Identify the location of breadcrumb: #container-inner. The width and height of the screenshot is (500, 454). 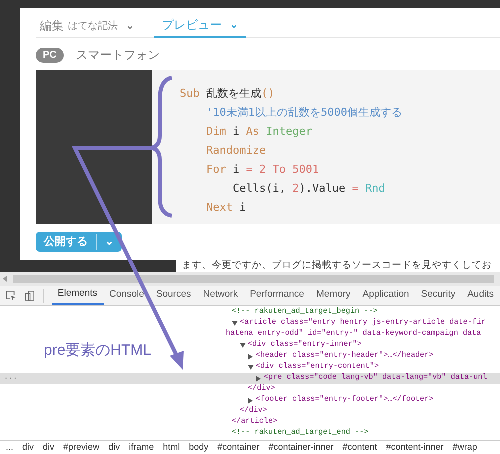
(301, 447).